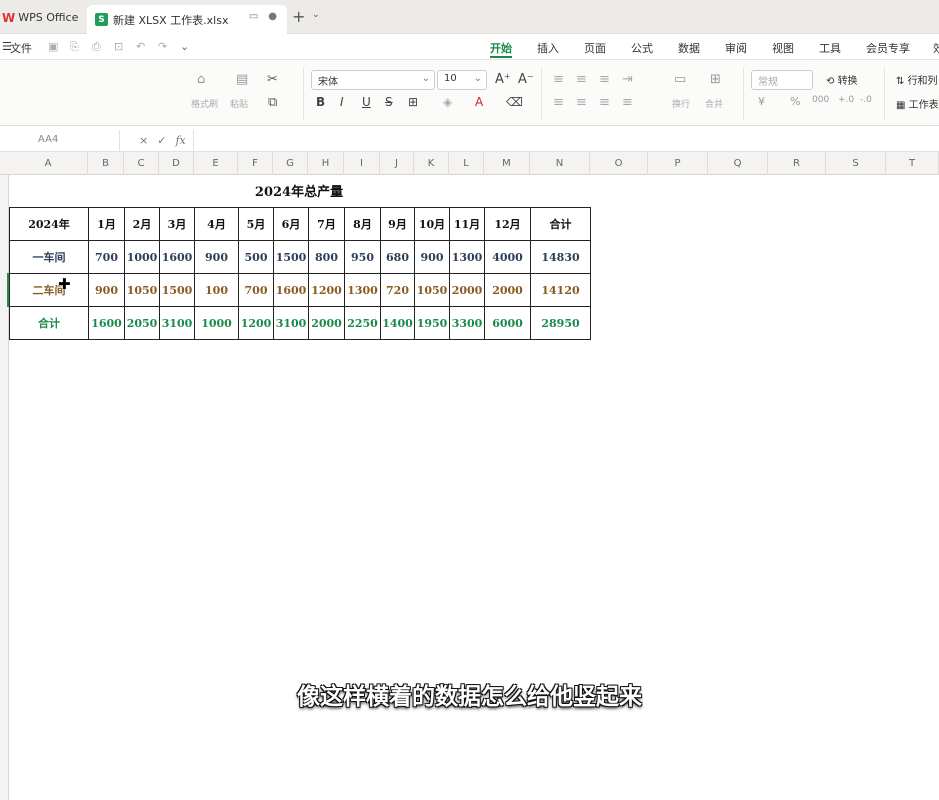 This screenshot has height=800, width=939. Describe the element at coordinates (738, 163) in the screenshot. I see `column-header: Q` at that location.